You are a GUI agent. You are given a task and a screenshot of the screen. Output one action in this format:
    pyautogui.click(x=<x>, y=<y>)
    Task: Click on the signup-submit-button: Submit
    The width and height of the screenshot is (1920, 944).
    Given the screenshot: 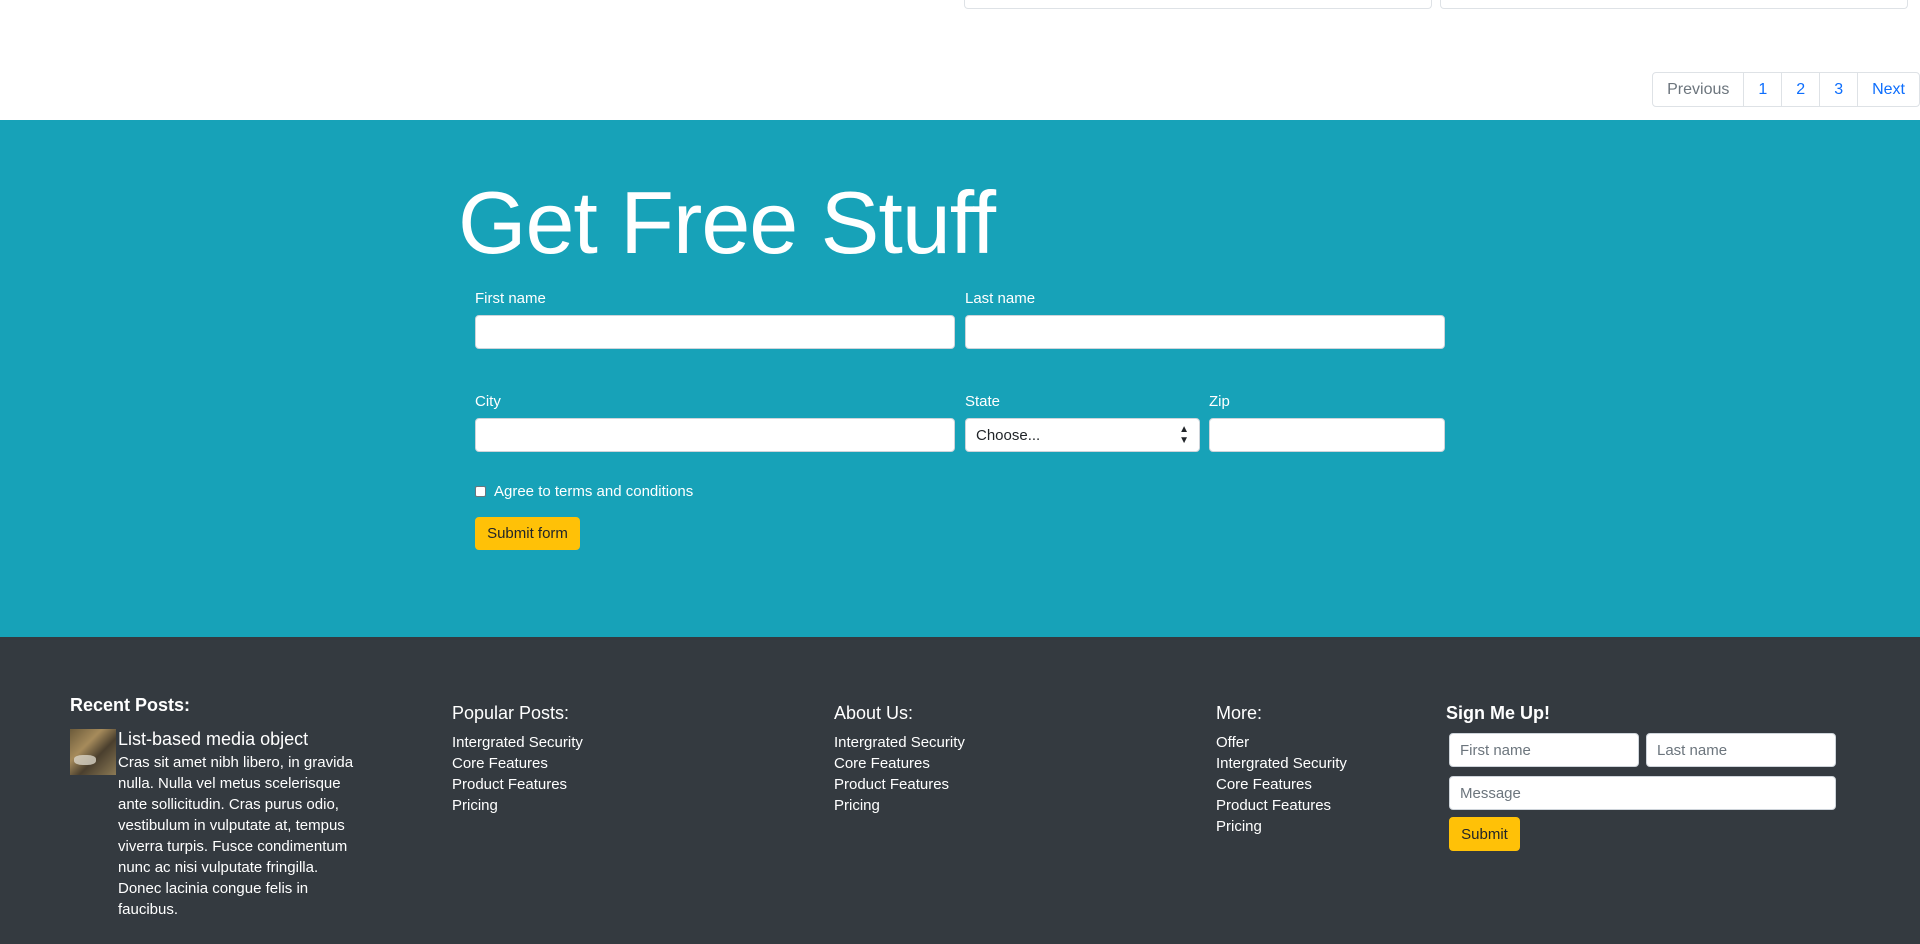 What is the action you would take?
    pyautogui.click(x=1484, y=834)
    